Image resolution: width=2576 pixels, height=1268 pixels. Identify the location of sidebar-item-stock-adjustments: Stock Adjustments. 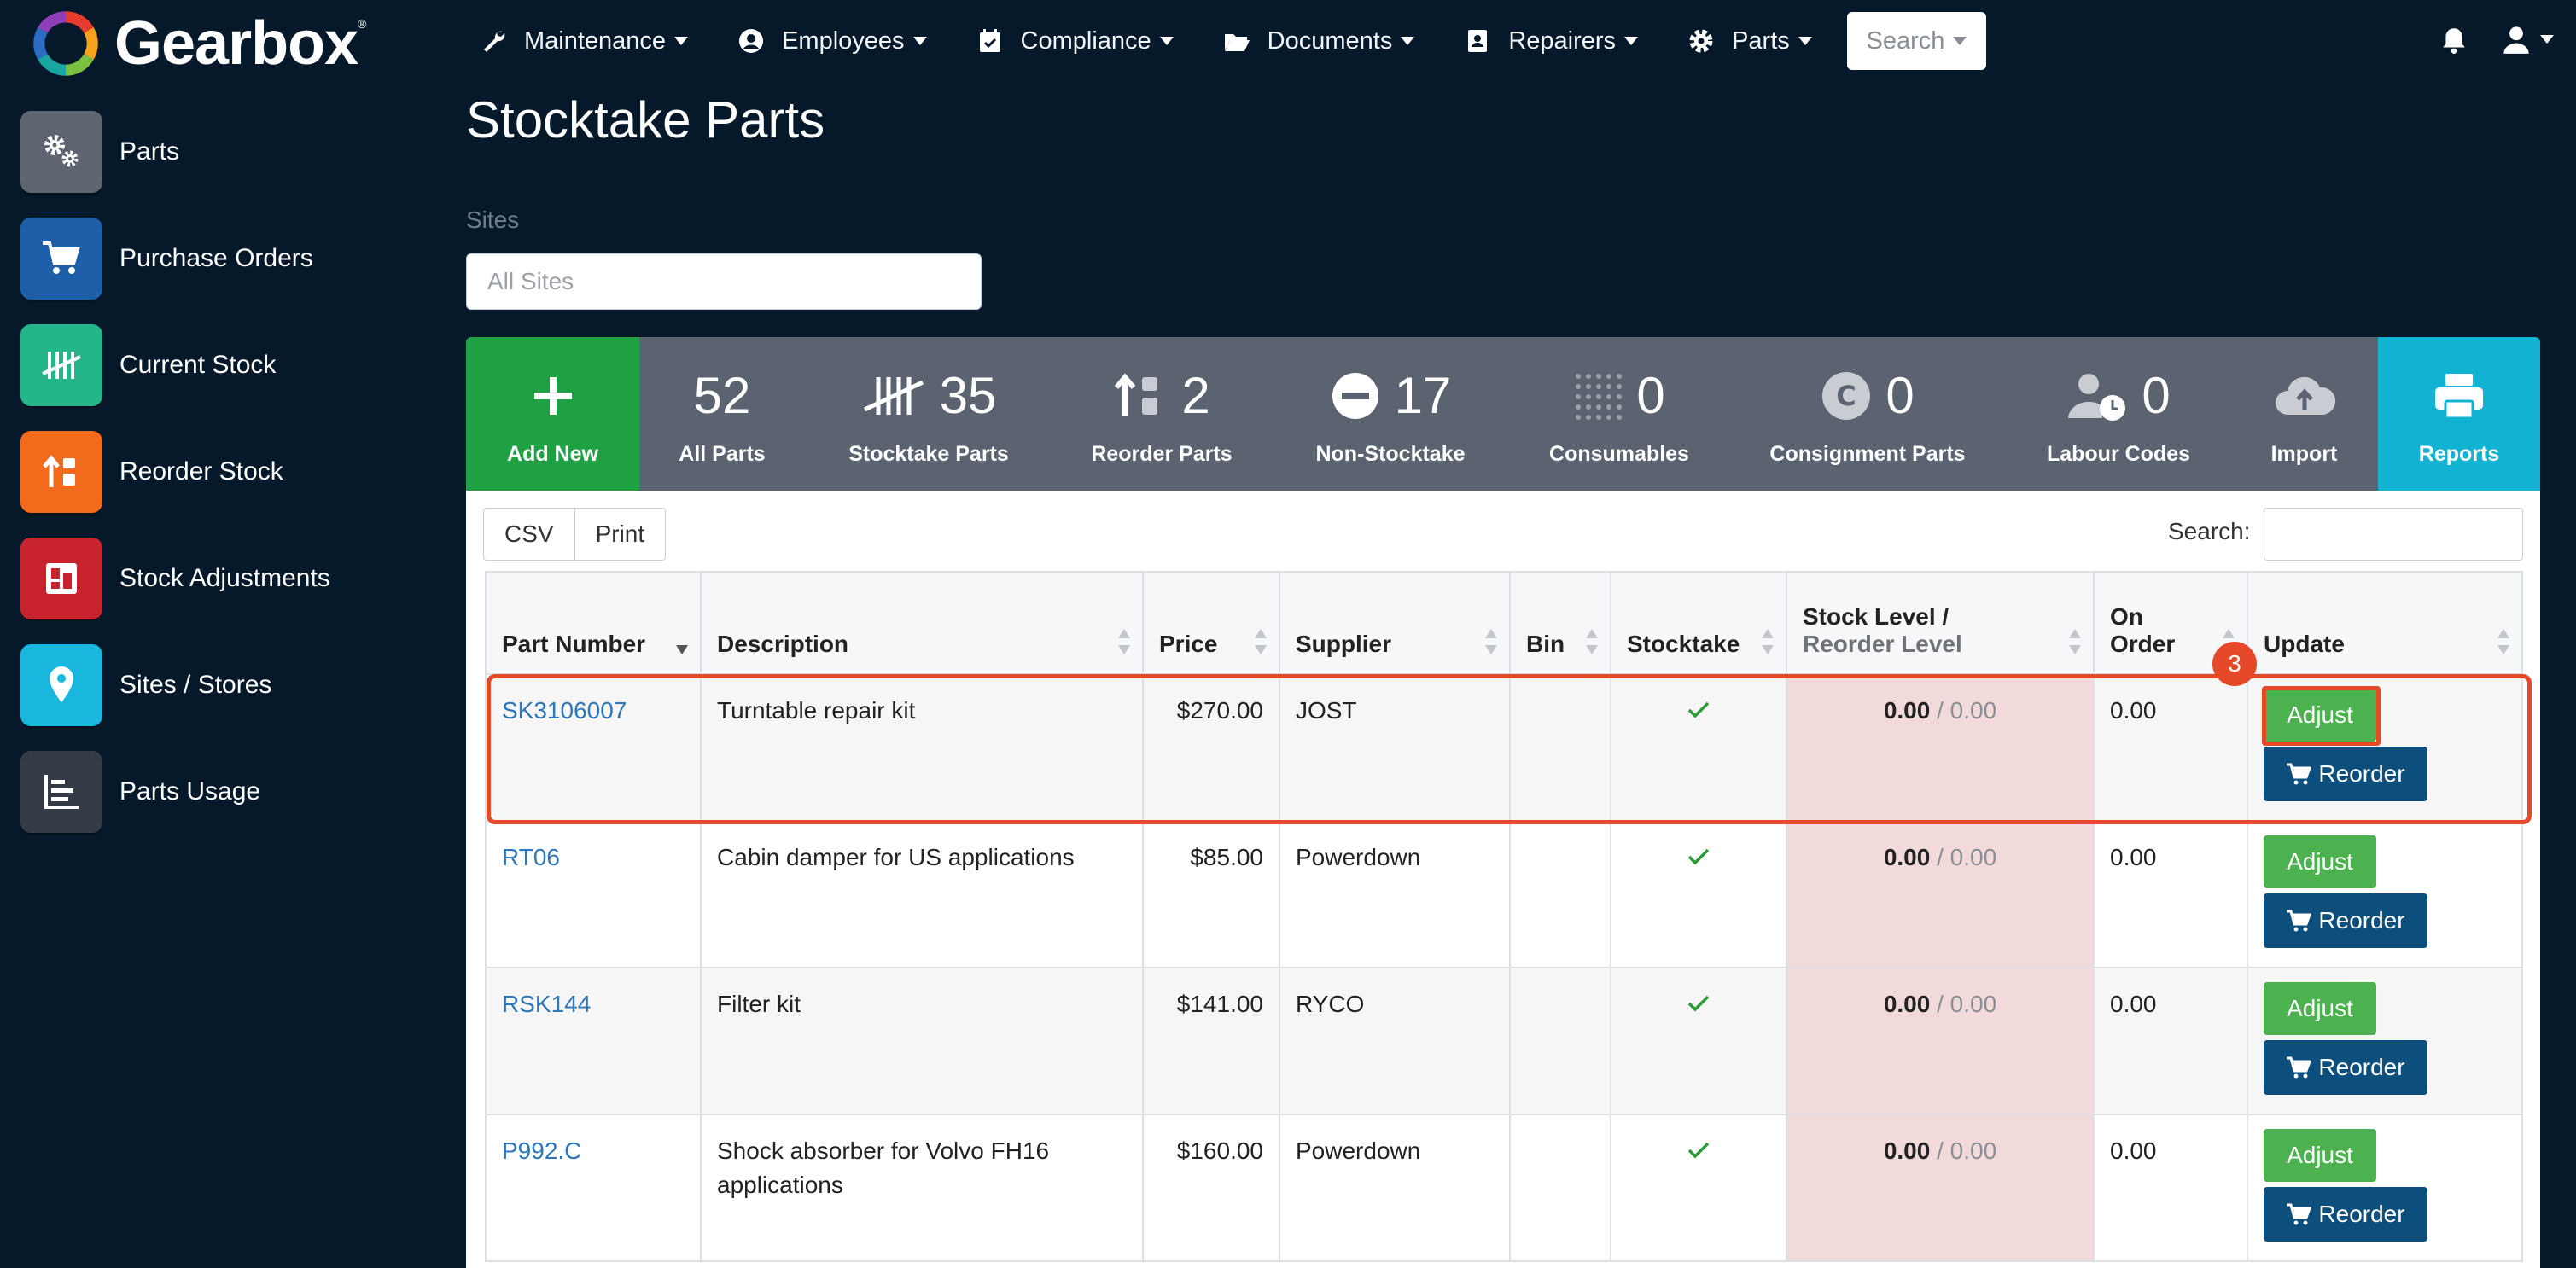
(242, 578).